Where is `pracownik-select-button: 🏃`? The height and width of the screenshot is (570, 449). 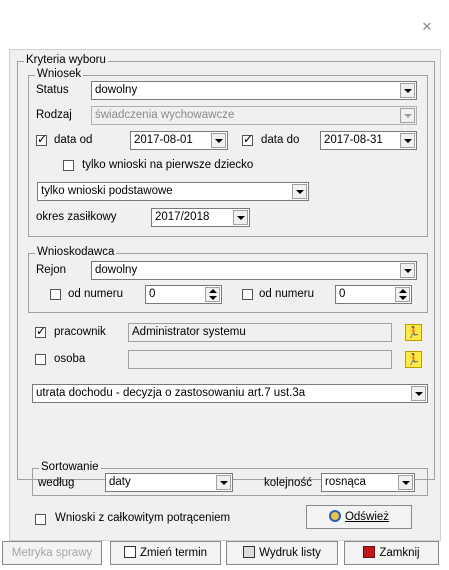 pracownik-select-button: 🏃 is located at coordinates (413, 332).